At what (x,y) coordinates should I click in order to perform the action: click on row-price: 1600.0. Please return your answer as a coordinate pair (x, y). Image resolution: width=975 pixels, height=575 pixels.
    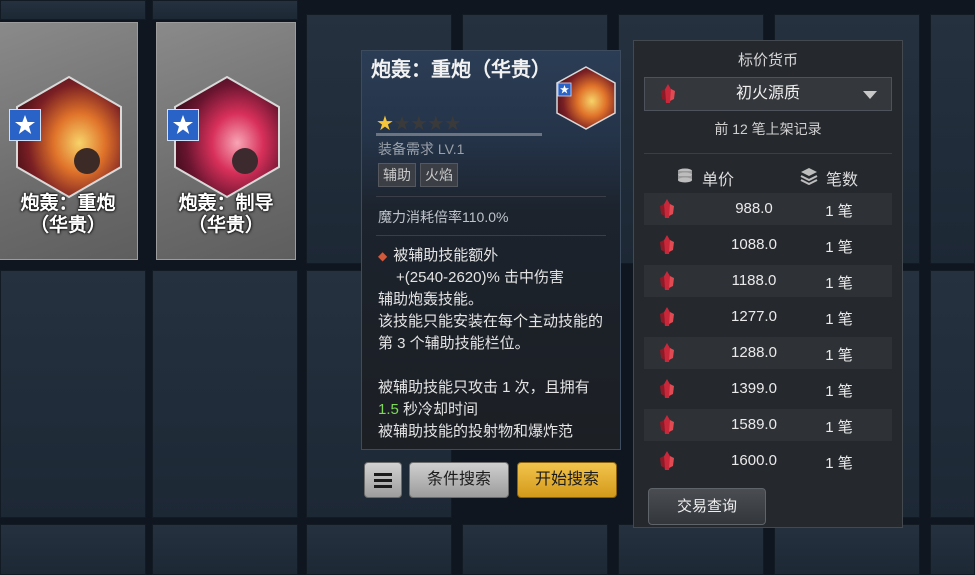
    Looking at the image, I should click on (754, 460).